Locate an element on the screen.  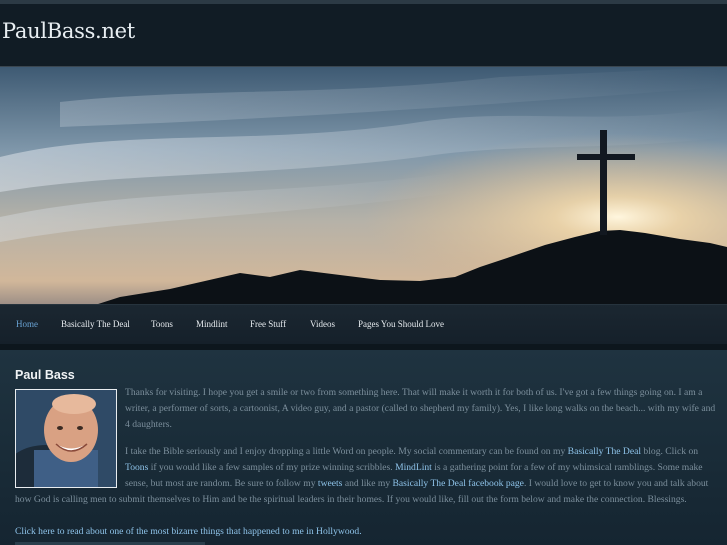
basically-the-deal-link: Basically The Deal is located at coordinates (604, 451).